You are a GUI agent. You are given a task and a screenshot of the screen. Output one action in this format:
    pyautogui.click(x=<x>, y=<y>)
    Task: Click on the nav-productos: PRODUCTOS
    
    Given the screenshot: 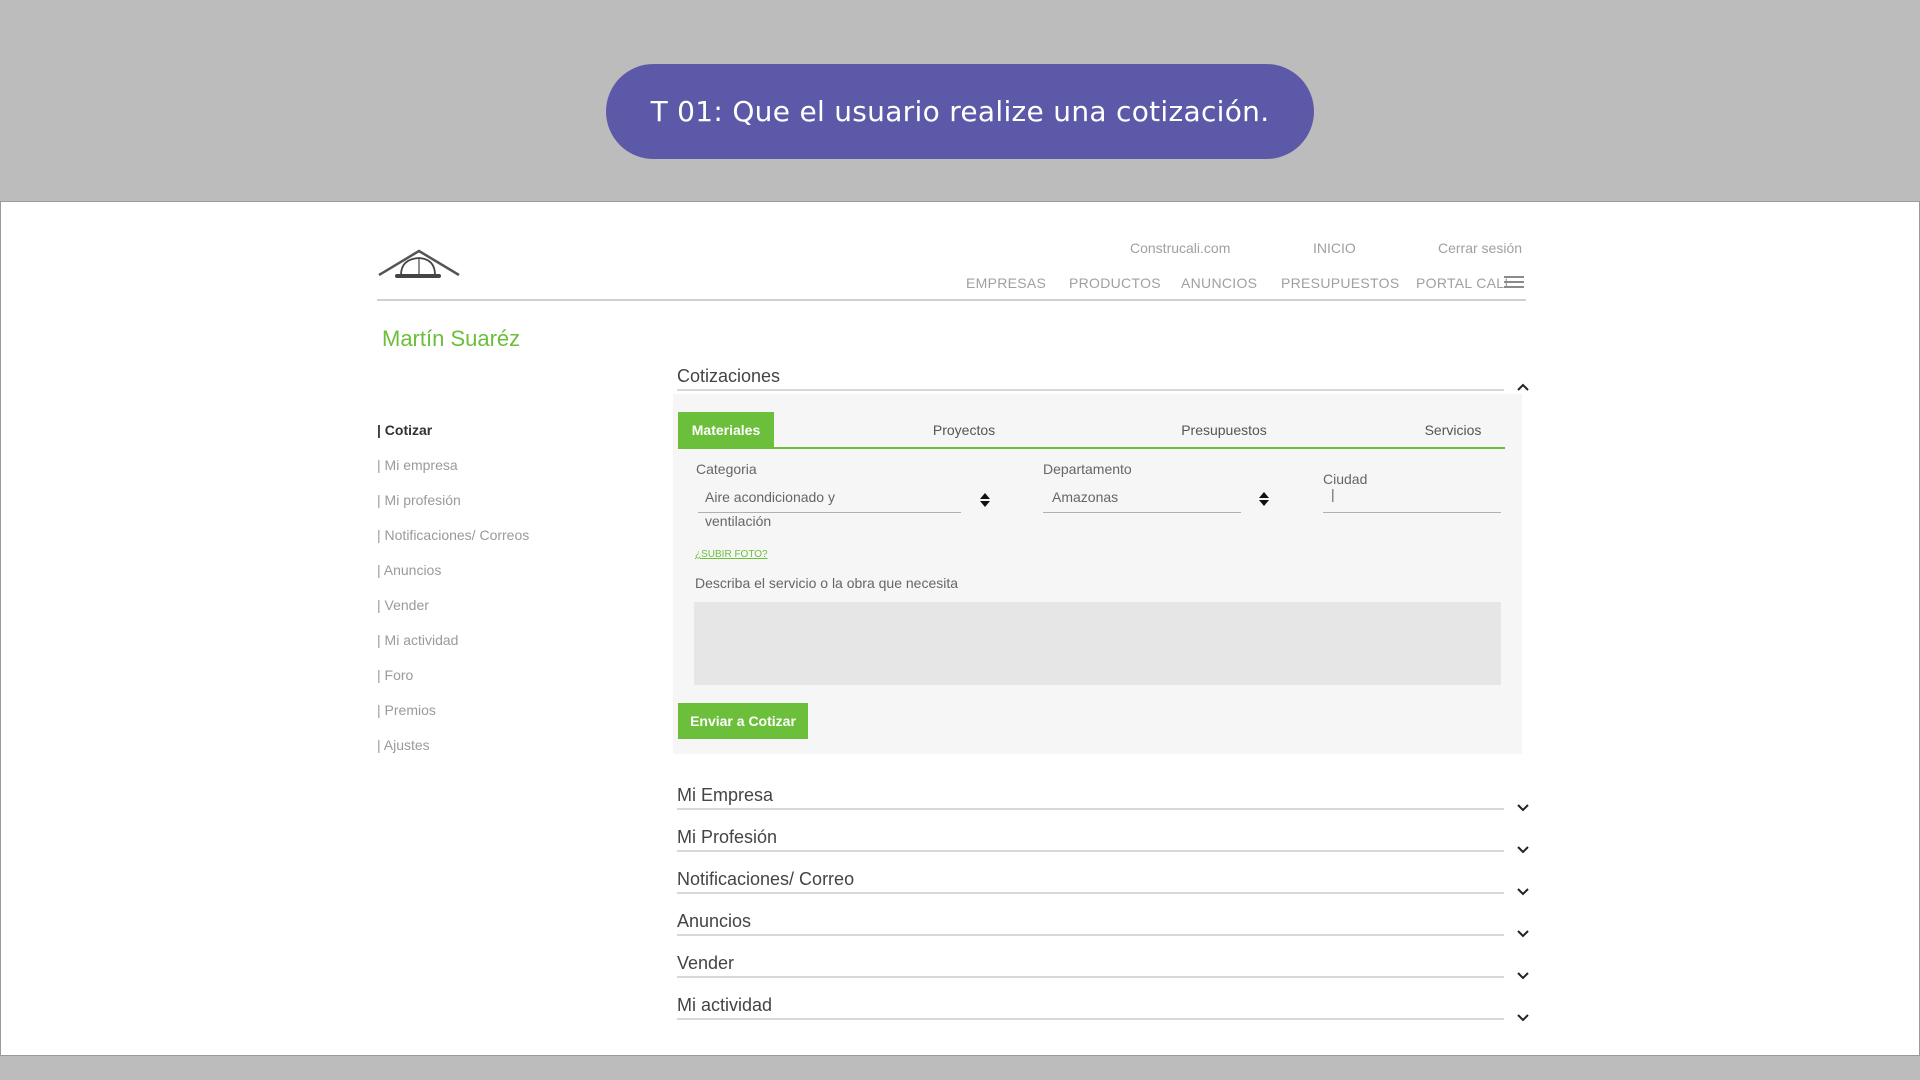 What is the action you would take?
    pyautogui.click(x=1115, y=283)
    